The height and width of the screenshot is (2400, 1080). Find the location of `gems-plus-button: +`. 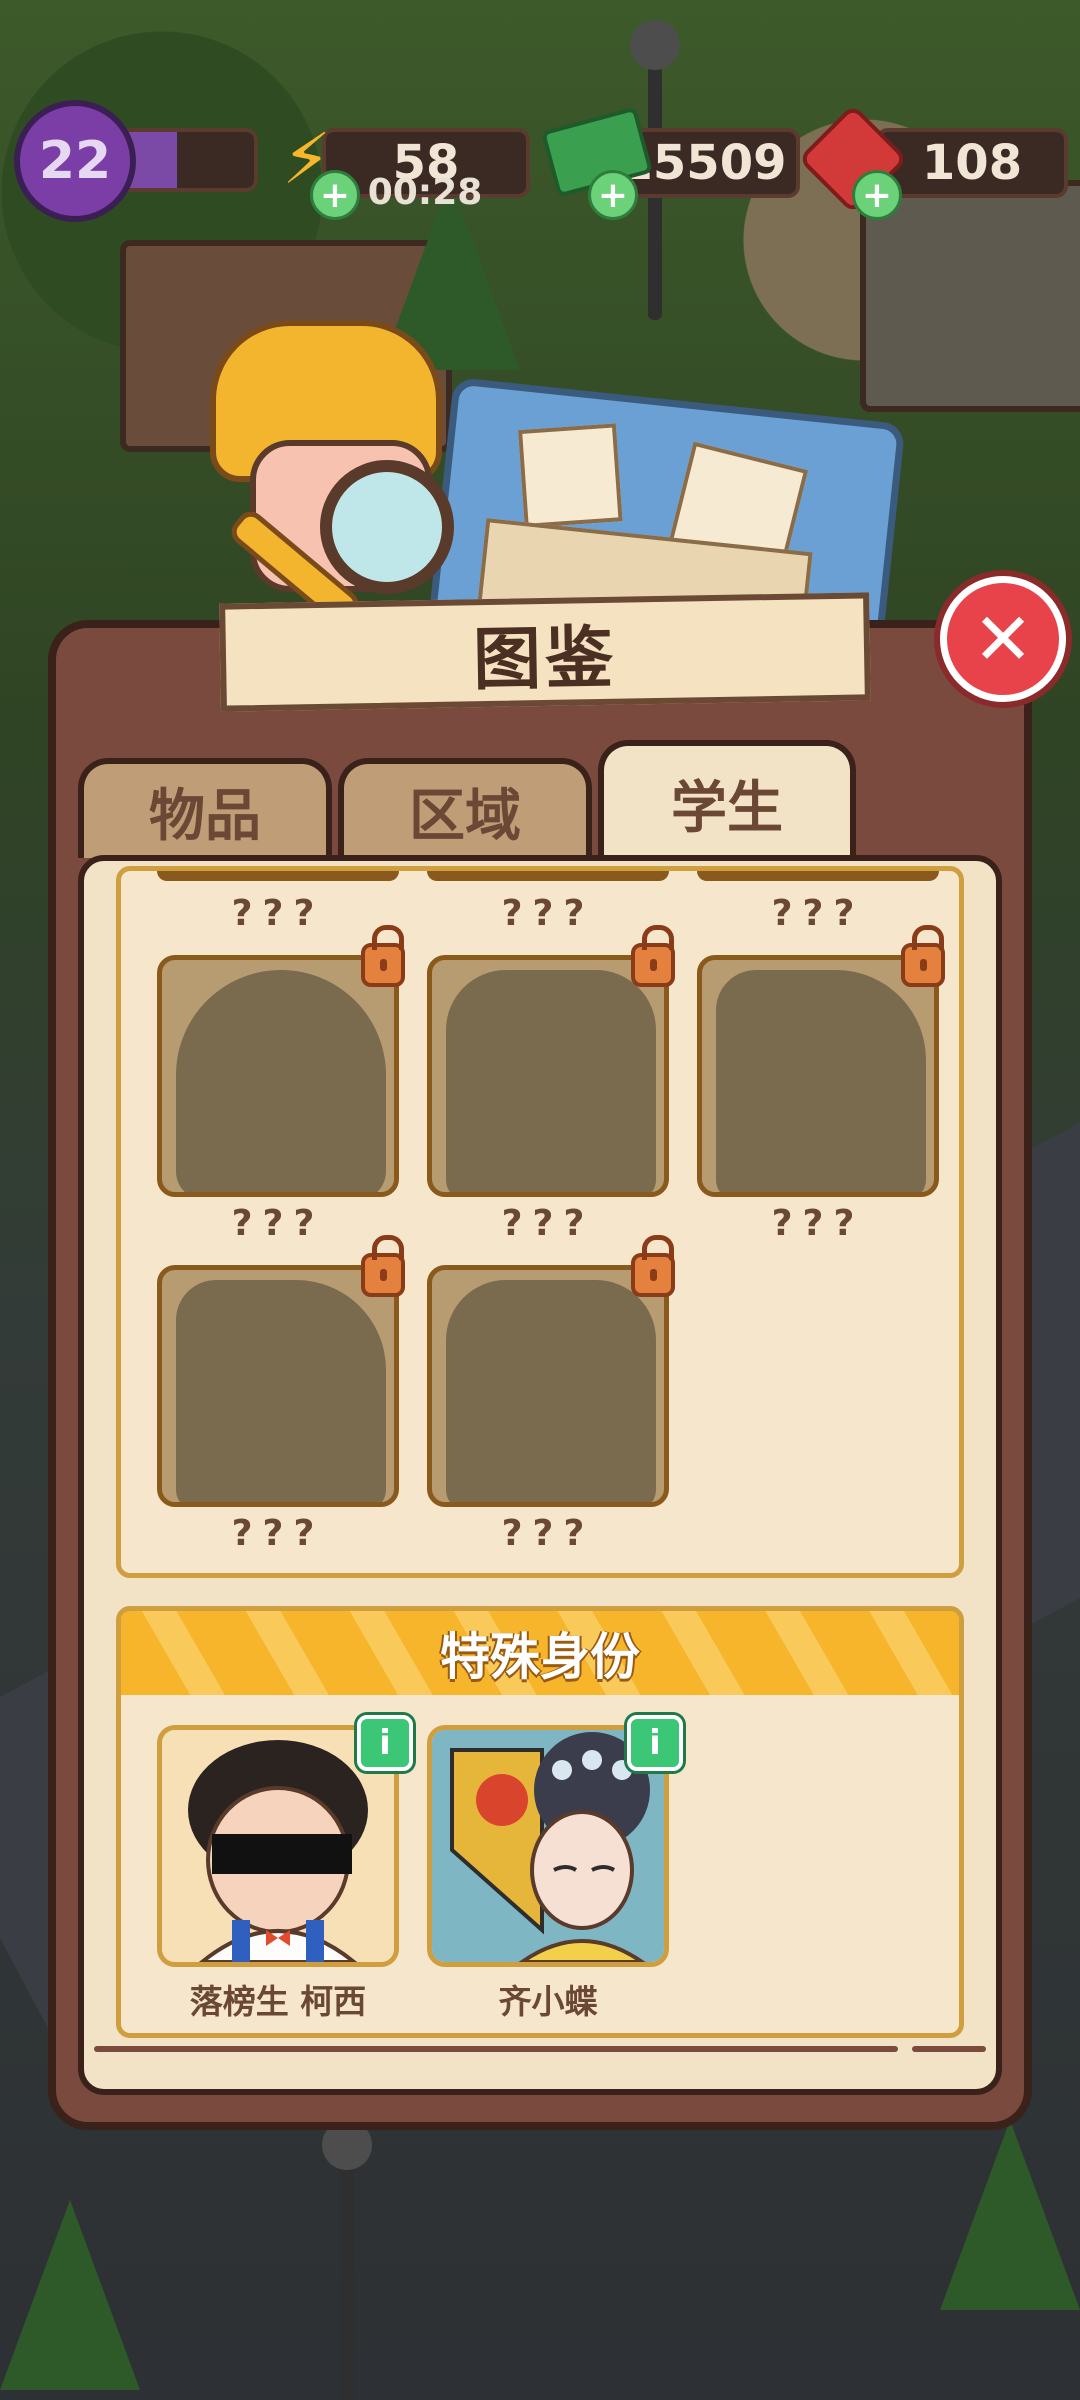

gems-plus-button: + is located at coordinates (877, 195).